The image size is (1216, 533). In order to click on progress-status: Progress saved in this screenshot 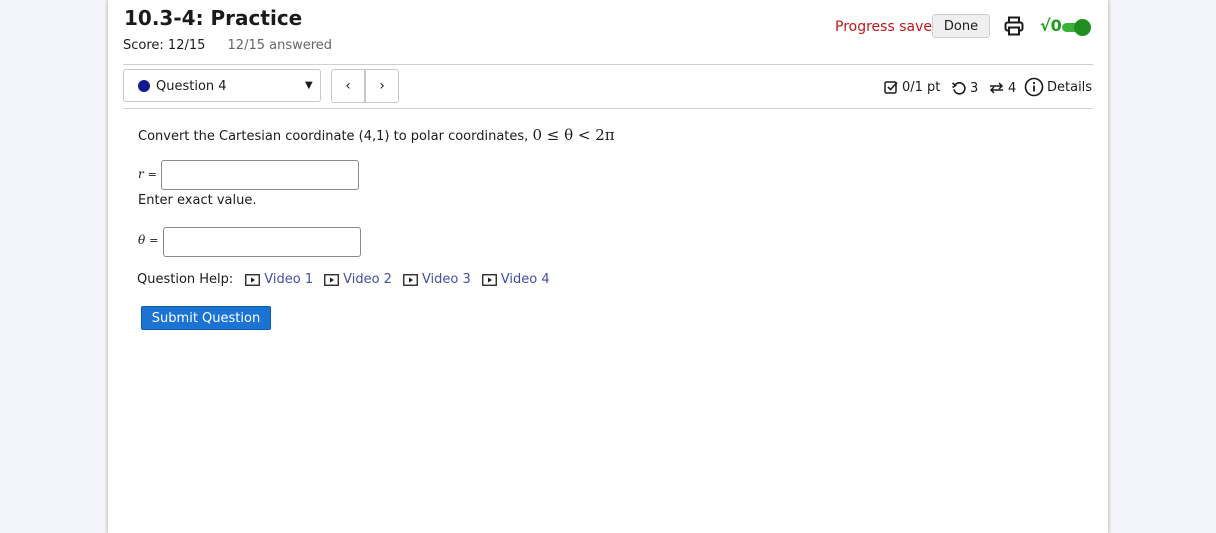, I will do `click(888, 27)`.